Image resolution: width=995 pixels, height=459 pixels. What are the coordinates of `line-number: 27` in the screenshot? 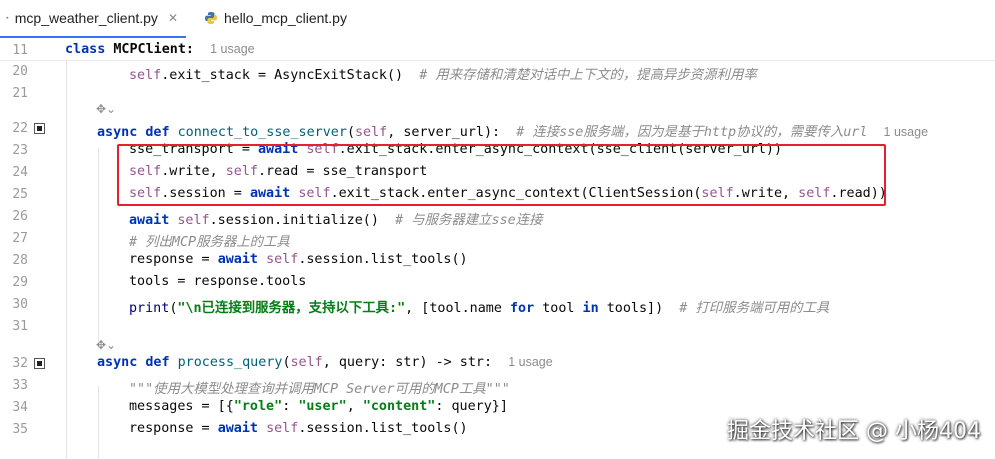 It's located at (20, 238).